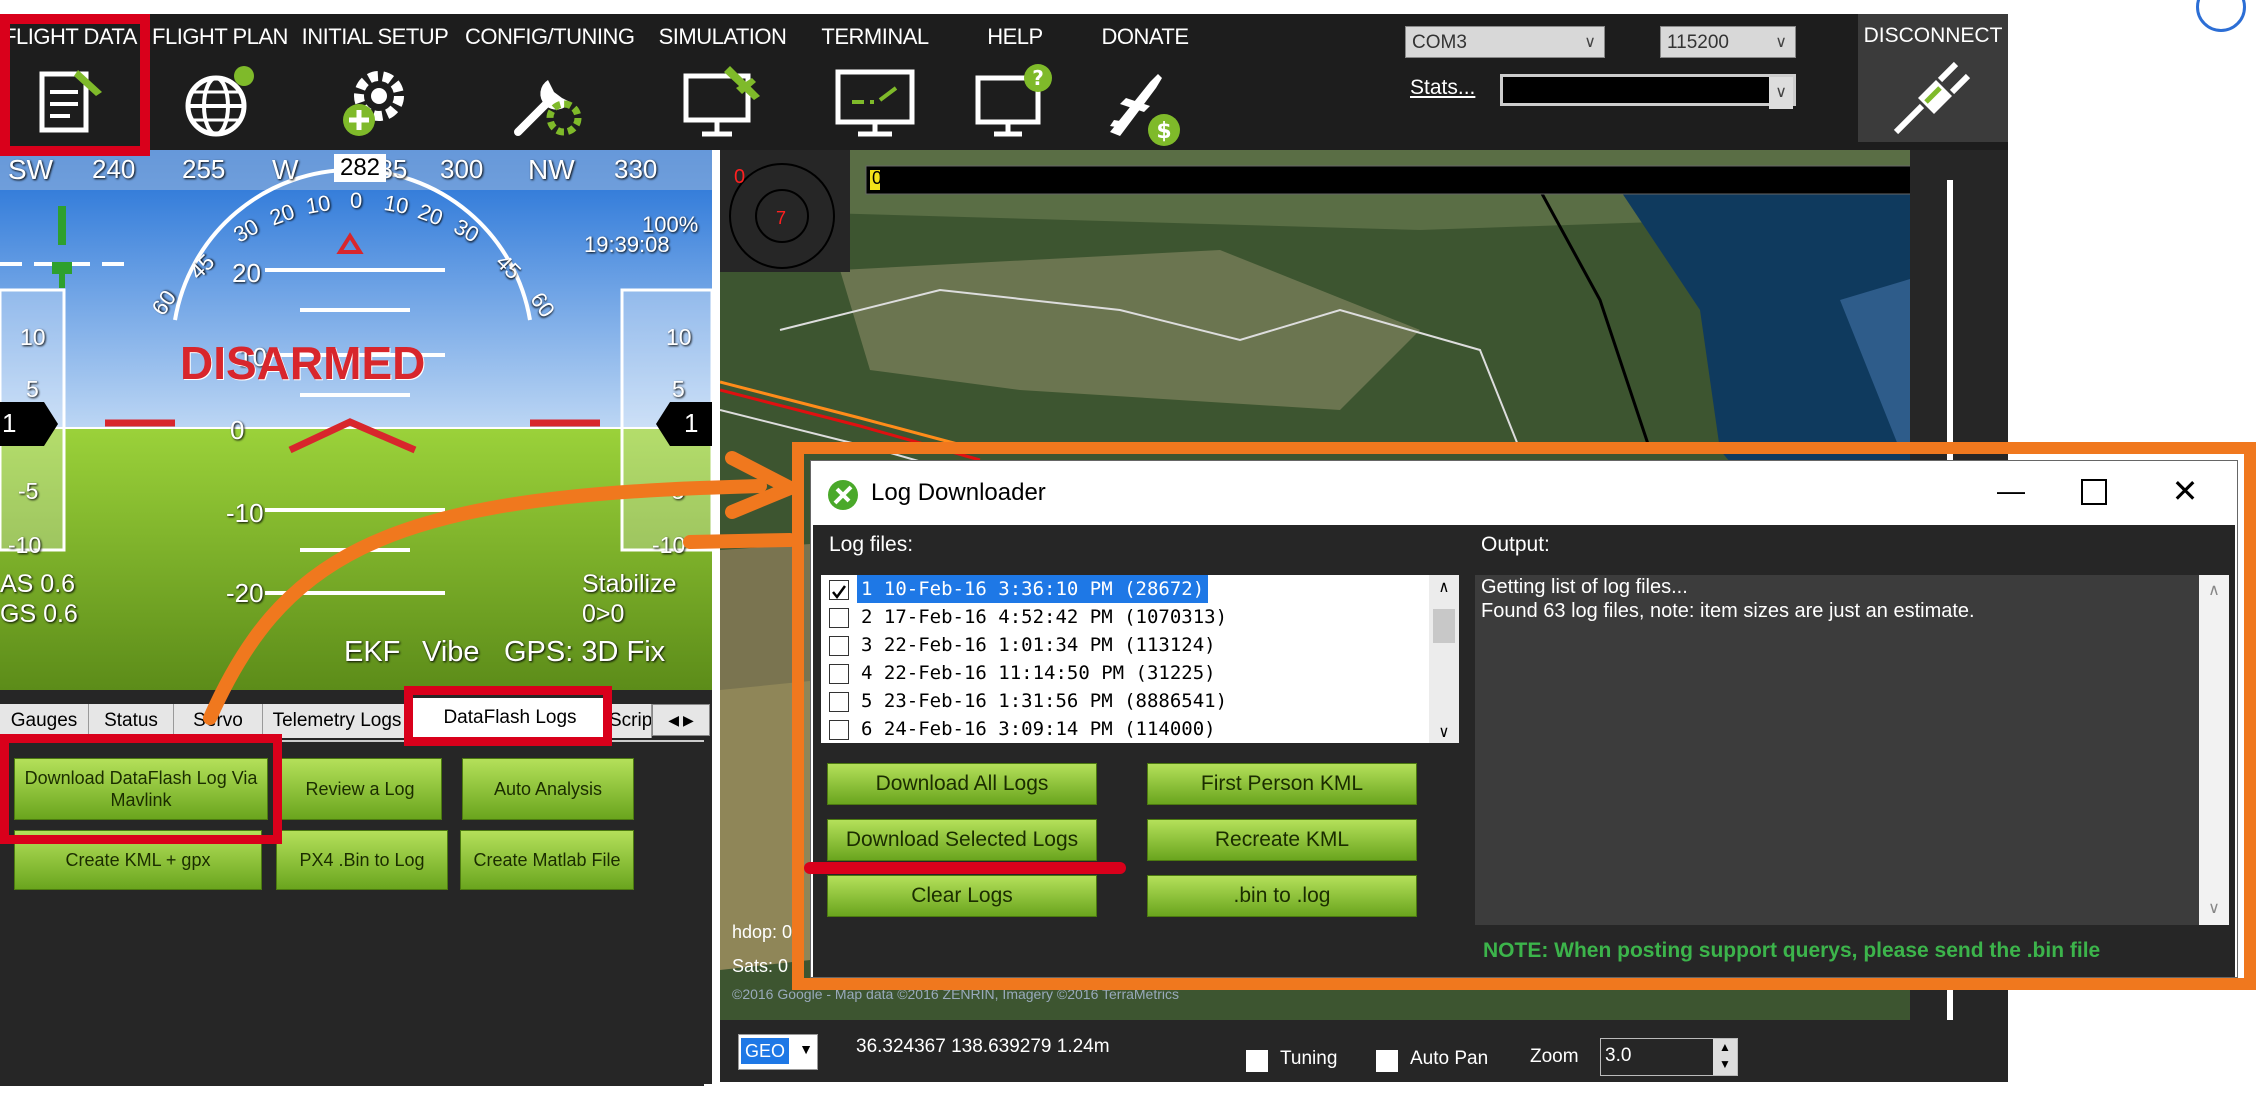  I want to click on initial-setup-icon, so click(373, 103).